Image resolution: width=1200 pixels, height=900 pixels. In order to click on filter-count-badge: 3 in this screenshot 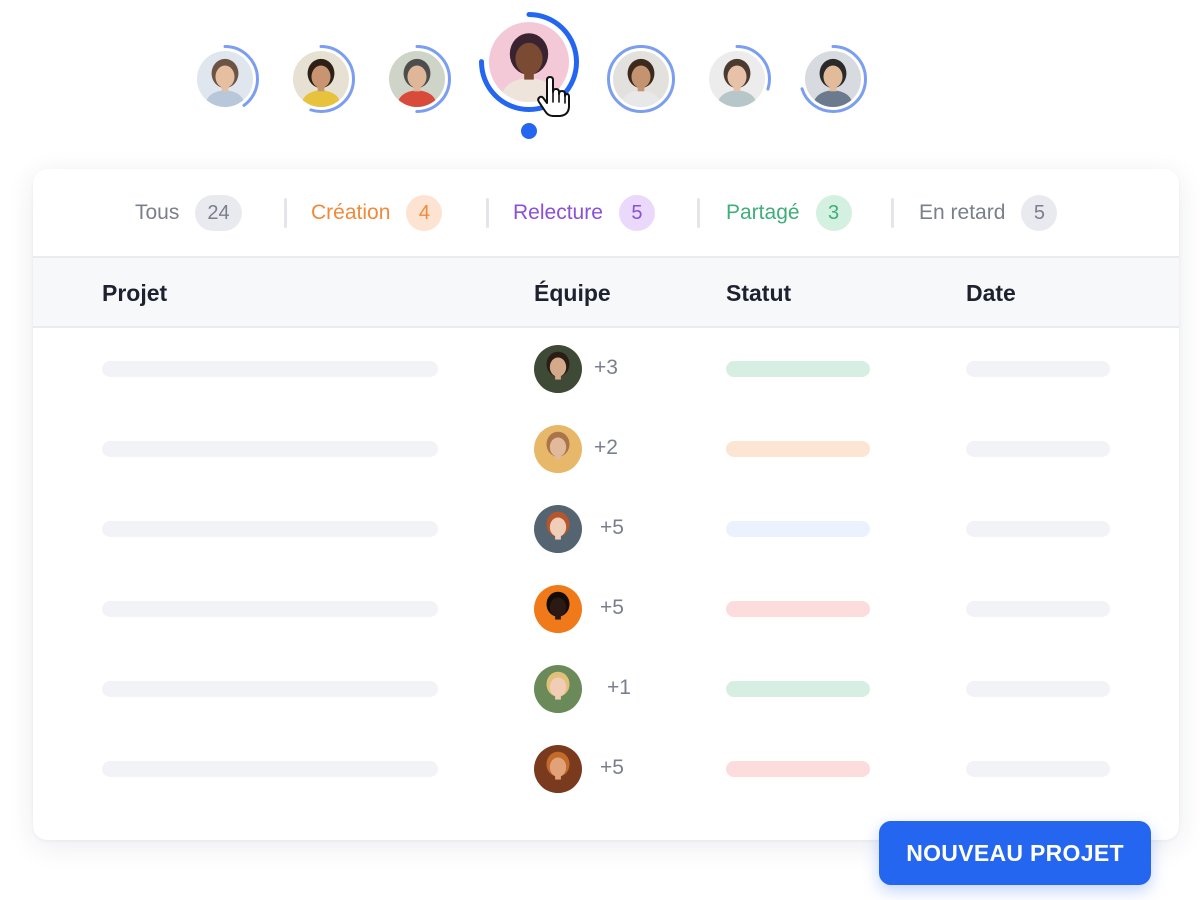, I will do `click(833, 213)`.